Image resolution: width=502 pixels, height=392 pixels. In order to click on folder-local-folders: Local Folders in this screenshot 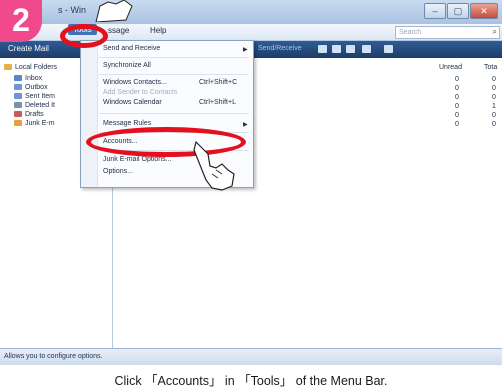, I will do `click(30, 67)`.